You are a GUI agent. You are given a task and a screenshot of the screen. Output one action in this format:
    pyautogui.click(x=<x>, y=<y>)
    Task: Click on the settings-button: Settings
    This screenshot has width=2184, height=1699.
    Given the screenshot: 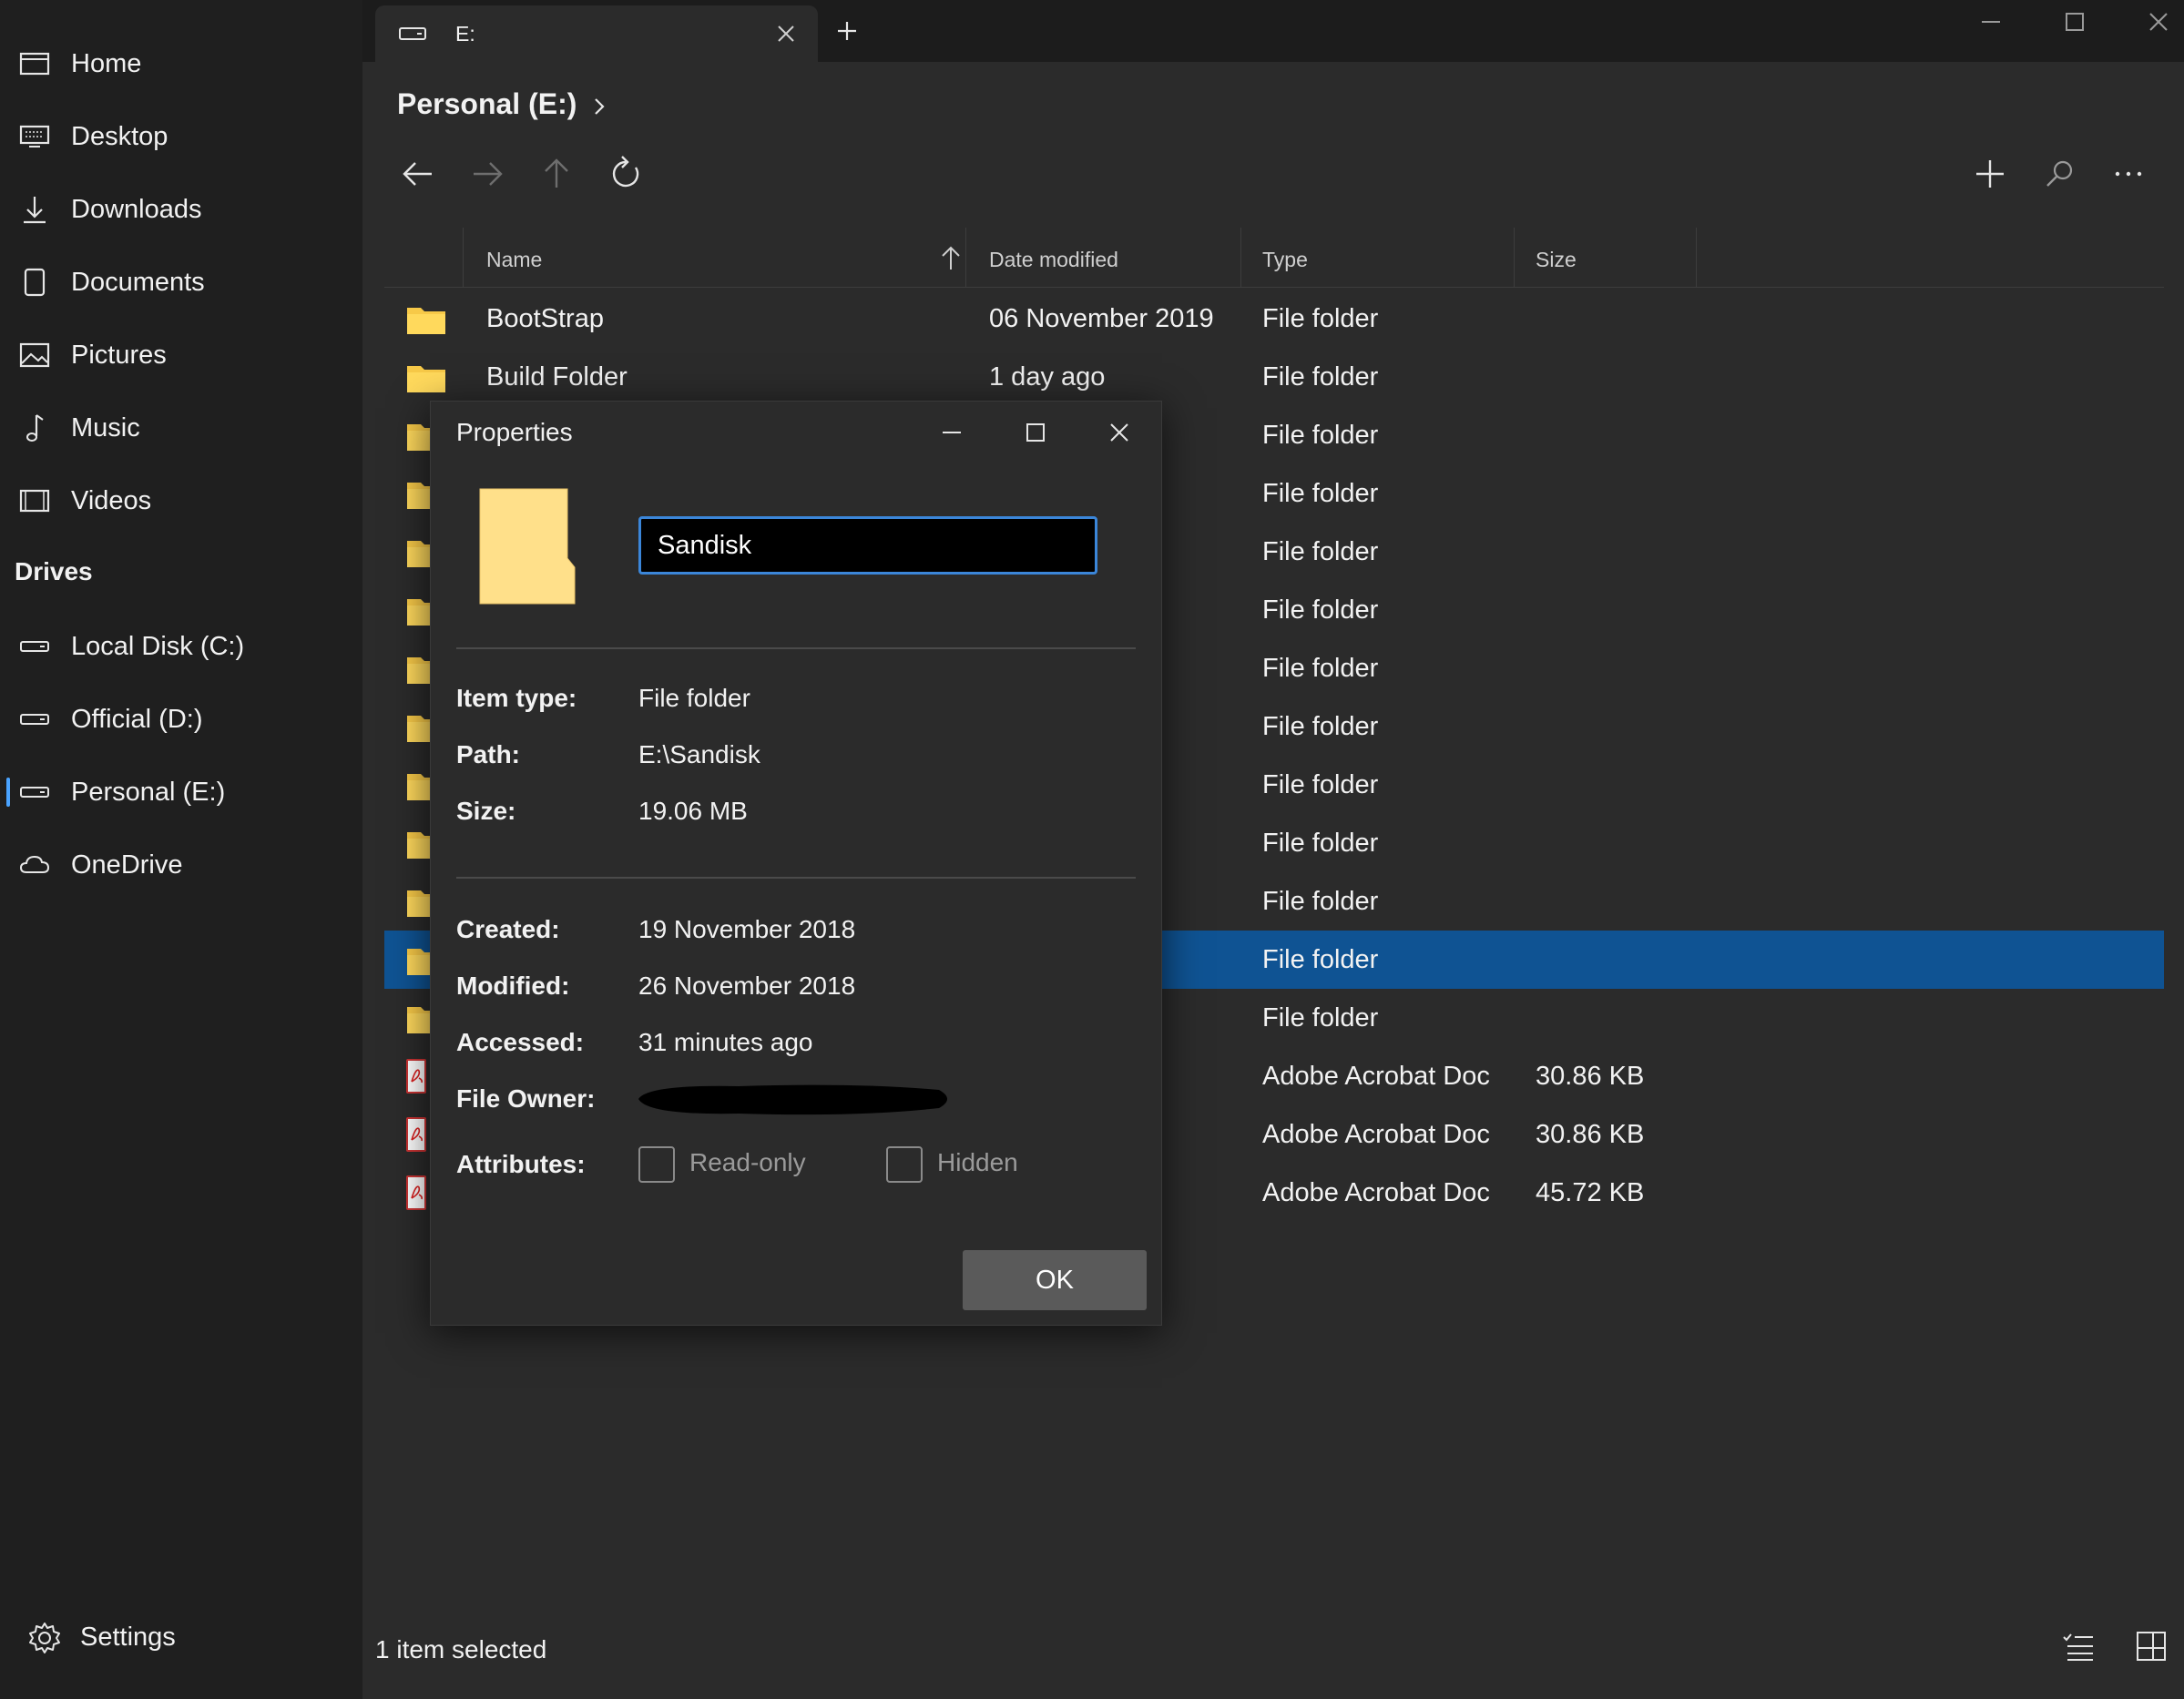 What is the action you would take?
    pyautogui.click(x=181, y=1637)
    